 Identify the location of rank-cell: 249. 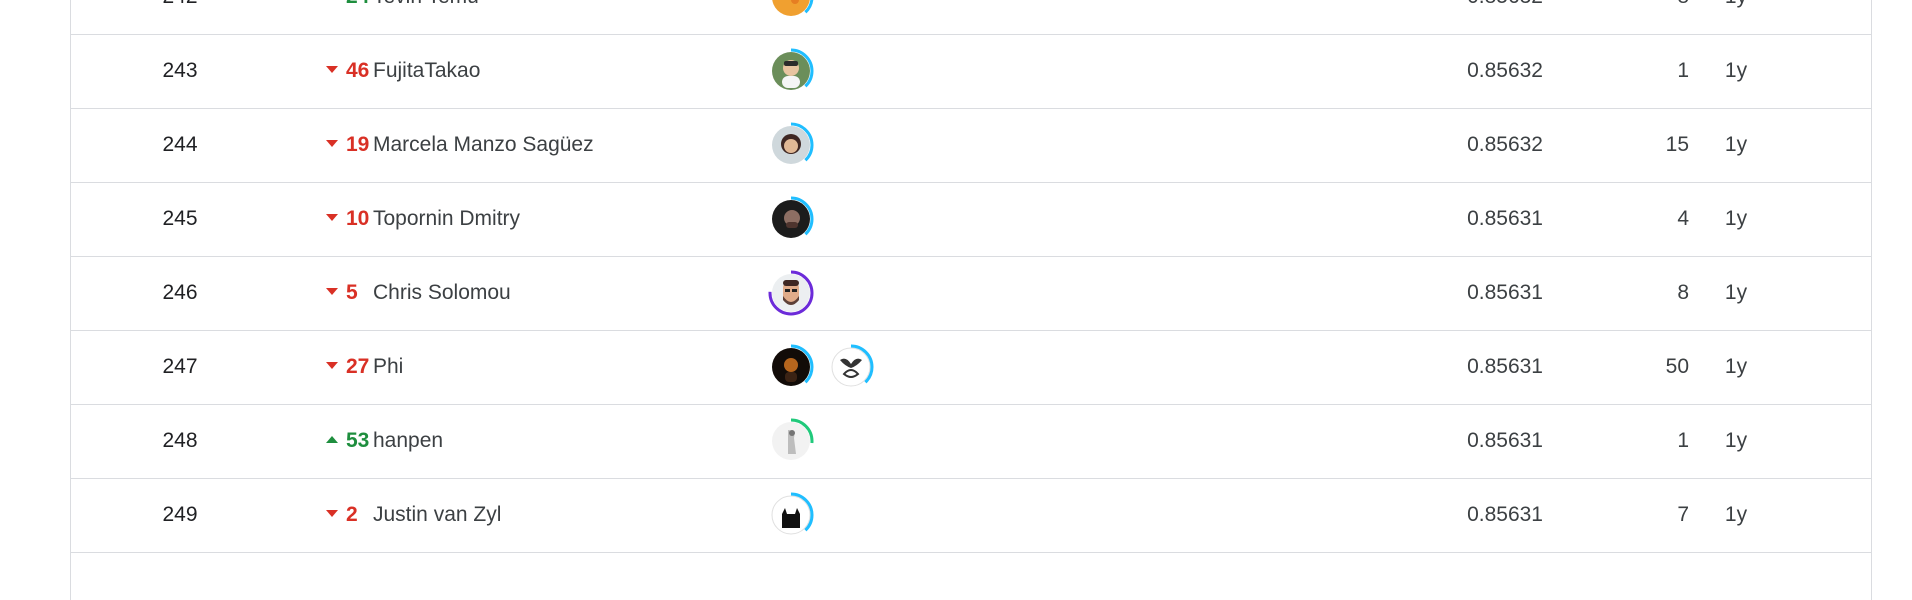
(180, 514).